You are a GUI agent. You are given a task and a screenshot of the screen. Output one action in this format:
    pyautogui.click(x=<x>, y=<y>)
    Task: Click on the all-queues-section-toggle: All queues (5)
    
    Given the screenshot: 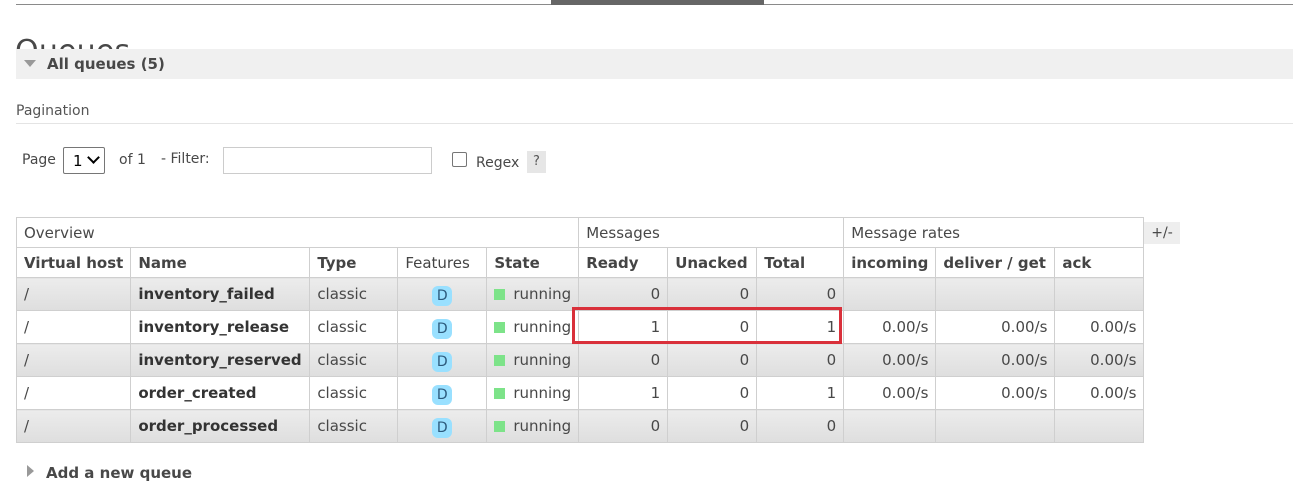 What is the action you would take?
    pyautogui.click(x=654, y=64)
    